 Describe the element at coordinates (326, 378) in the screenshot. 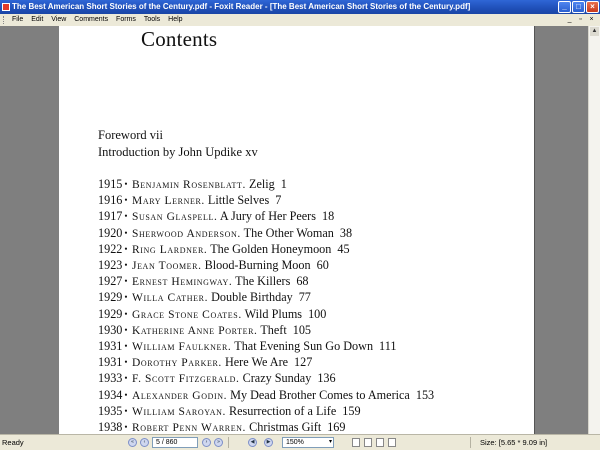

I see `toc-page-number: 136` at that location.